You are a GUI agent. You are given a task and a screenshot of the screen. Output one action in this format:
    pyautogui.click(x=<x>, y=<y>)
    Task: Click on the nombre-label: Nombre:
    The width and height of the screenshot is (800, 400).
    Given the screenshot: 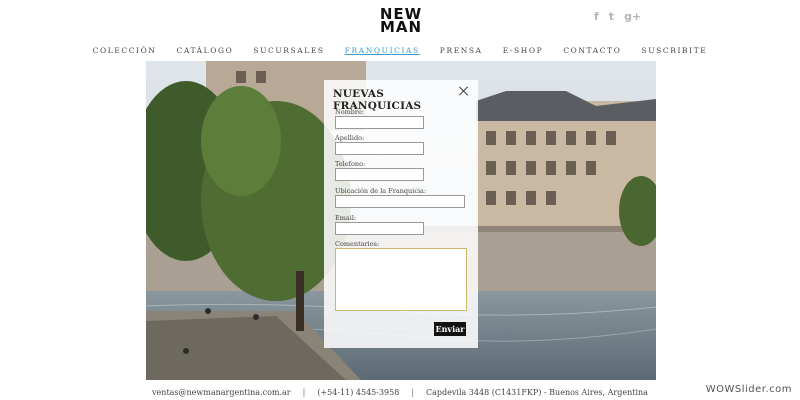 What is the action you would take?
    pyautogui.click(x=350, y=112)
    